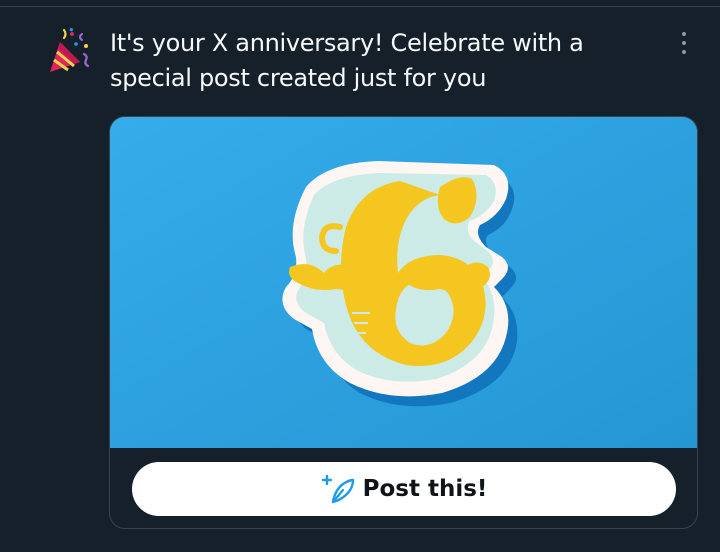  Describe the element at coordinates (360, 6) in the screenshot. I see `divider` at that location.